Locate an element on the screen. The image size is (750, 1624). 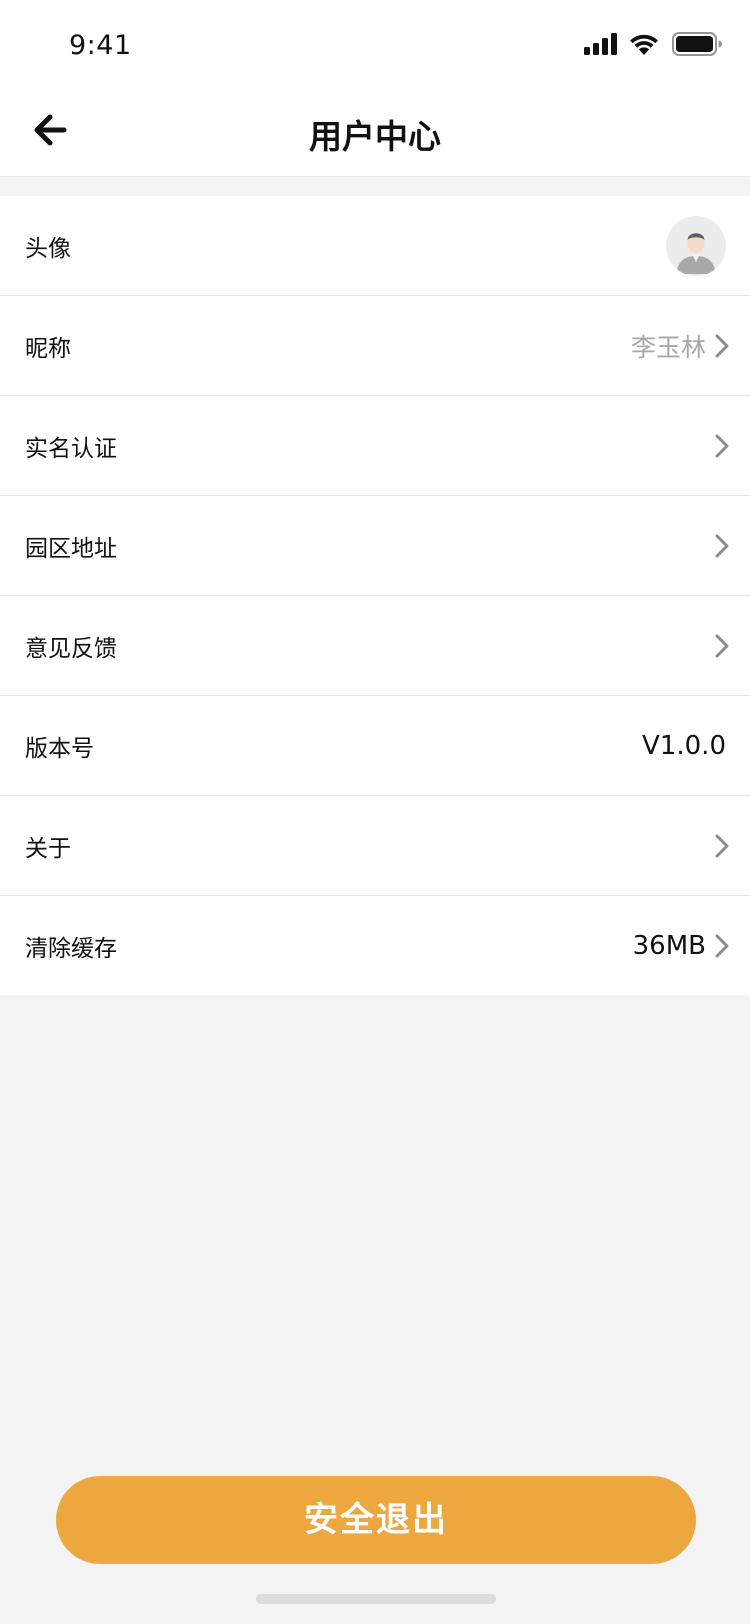
status-icons is located at coordinates (653, 44).